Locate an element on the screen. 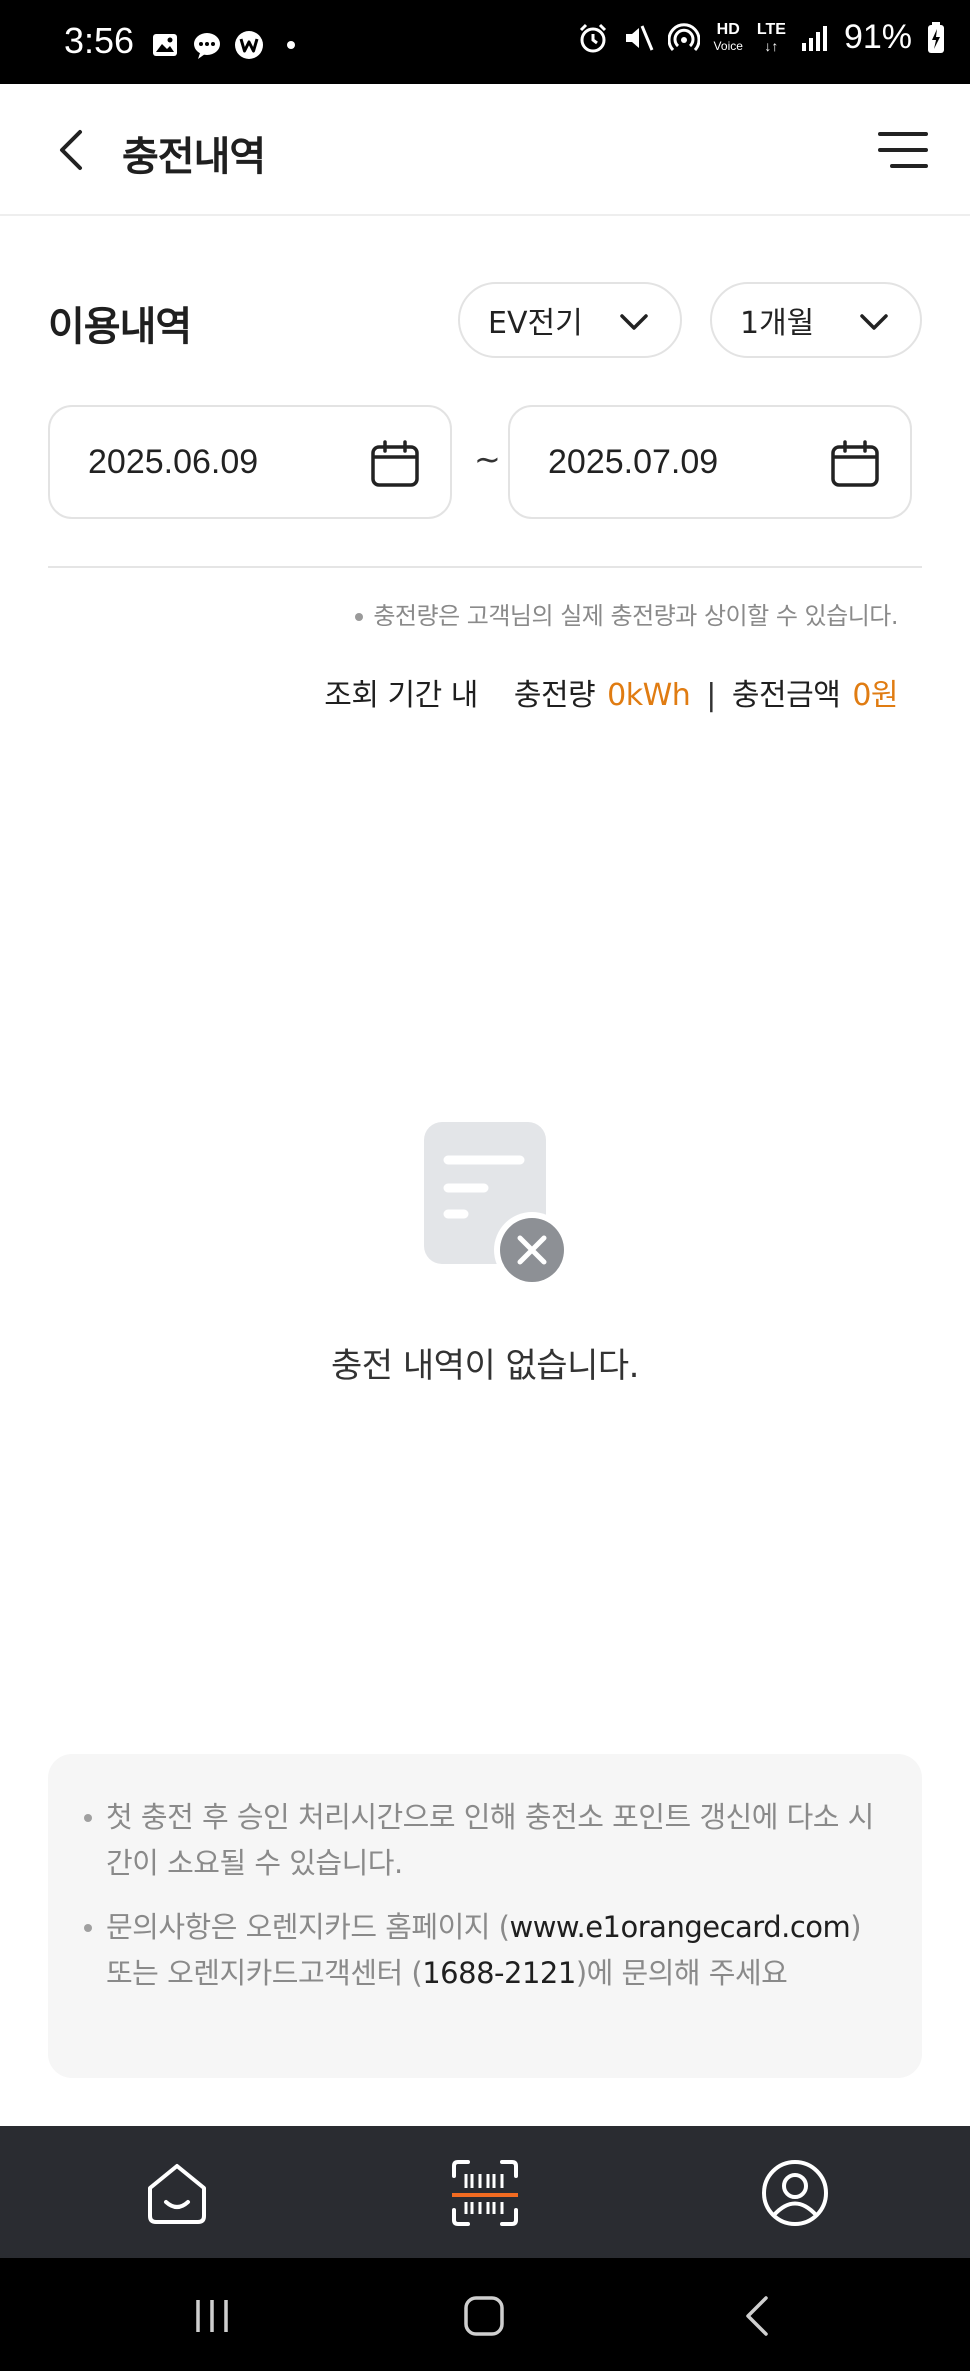 Image resolution: width=970 pixels, height=2371 pixels. summary-price-label: 충전금액 is located at coordinates (786, 695).